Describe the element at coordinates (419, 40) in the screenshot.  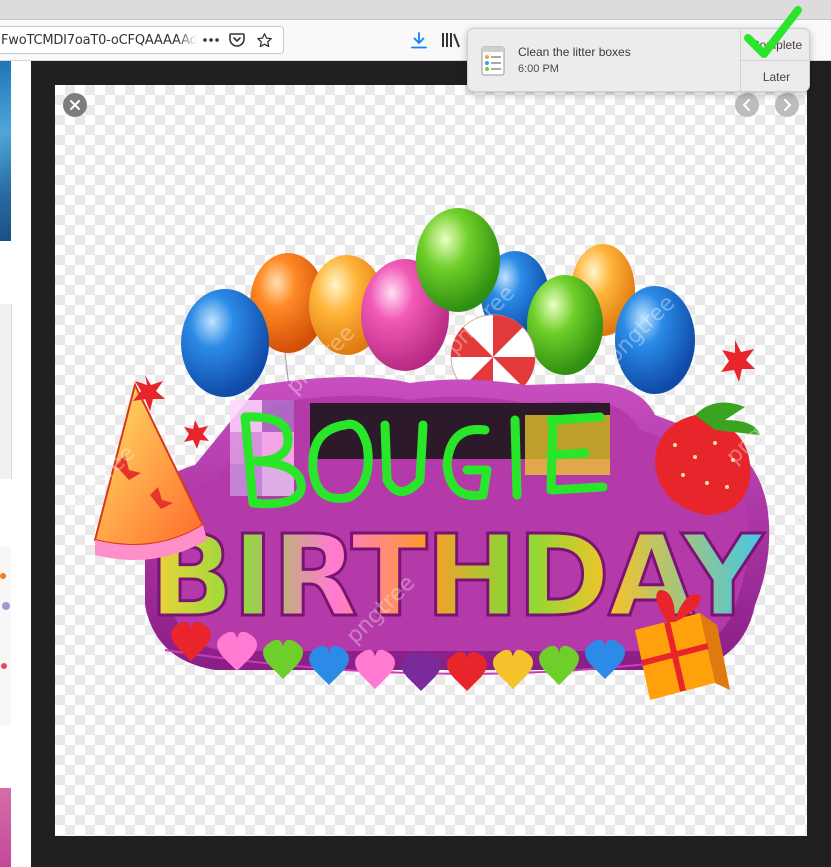
I see `download-icon` at that location.